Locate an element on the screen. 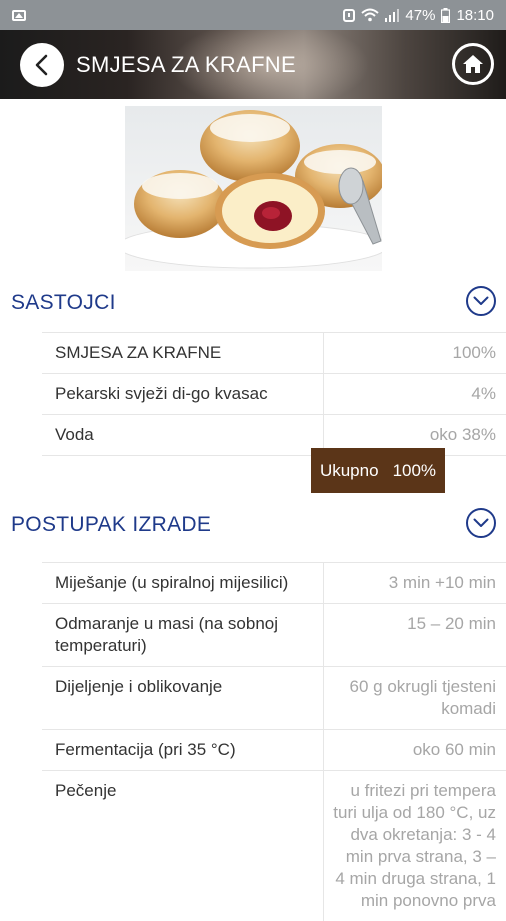  alarm-icon is located at coordinates (349, 15).